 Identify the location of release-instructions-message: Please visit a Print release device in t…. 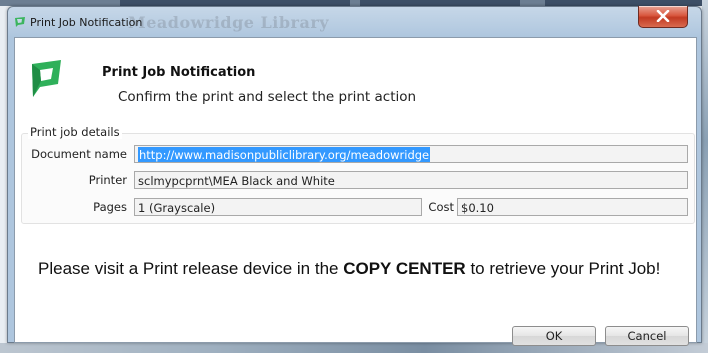
(363, 268).